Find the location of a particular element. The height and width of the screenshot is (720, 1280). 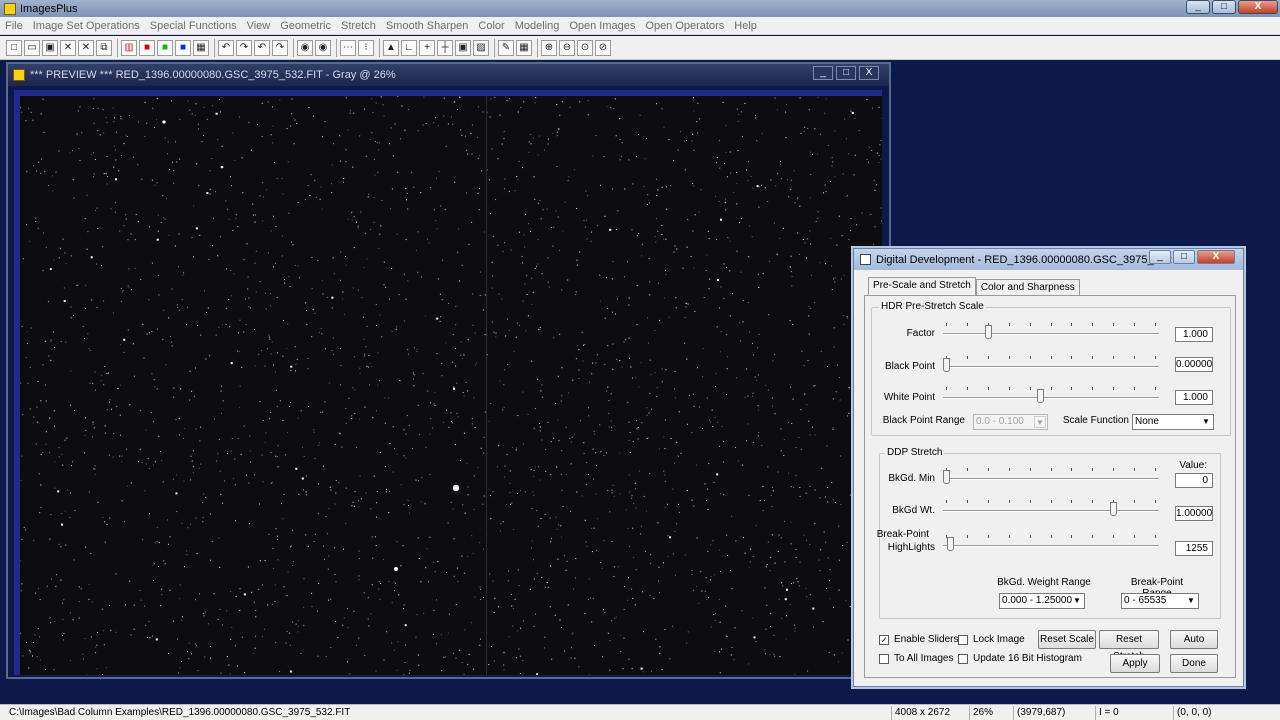

green-channel-icon: ■ is located at coordinates (165, 47).